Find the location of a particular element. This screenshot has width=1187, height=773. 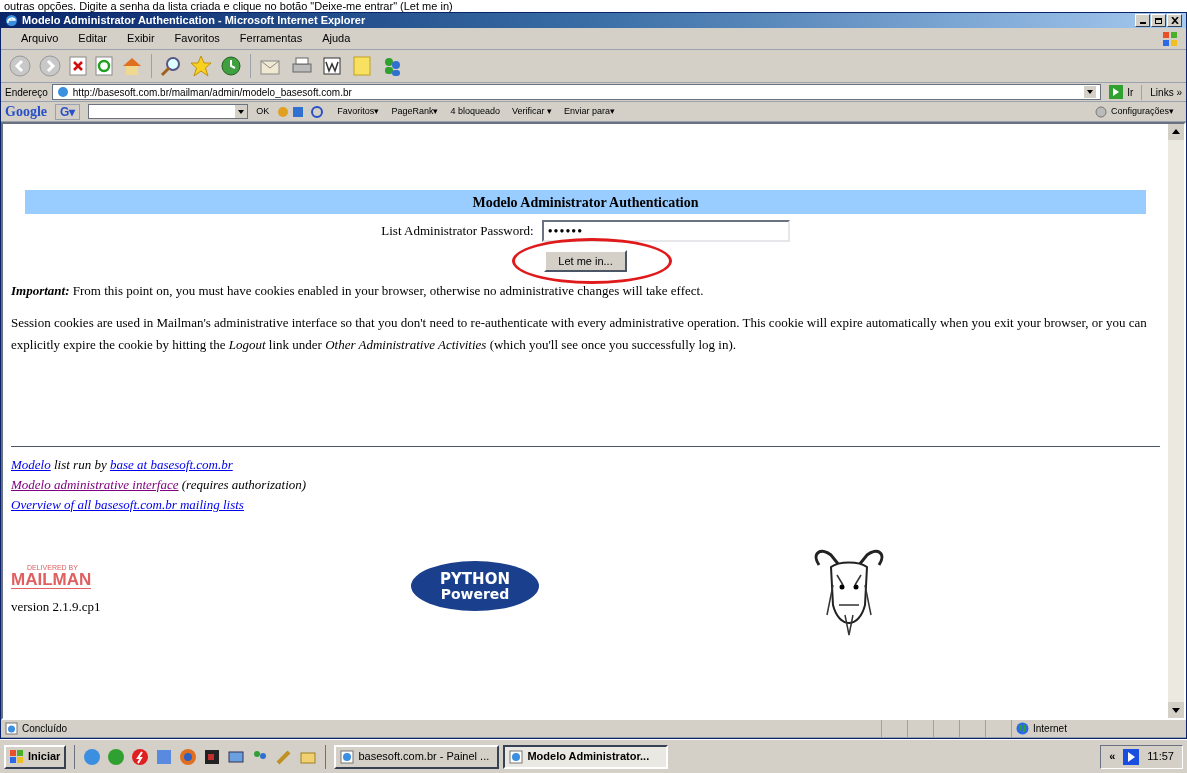

terminal-icon is located at coordinates (212, 756).